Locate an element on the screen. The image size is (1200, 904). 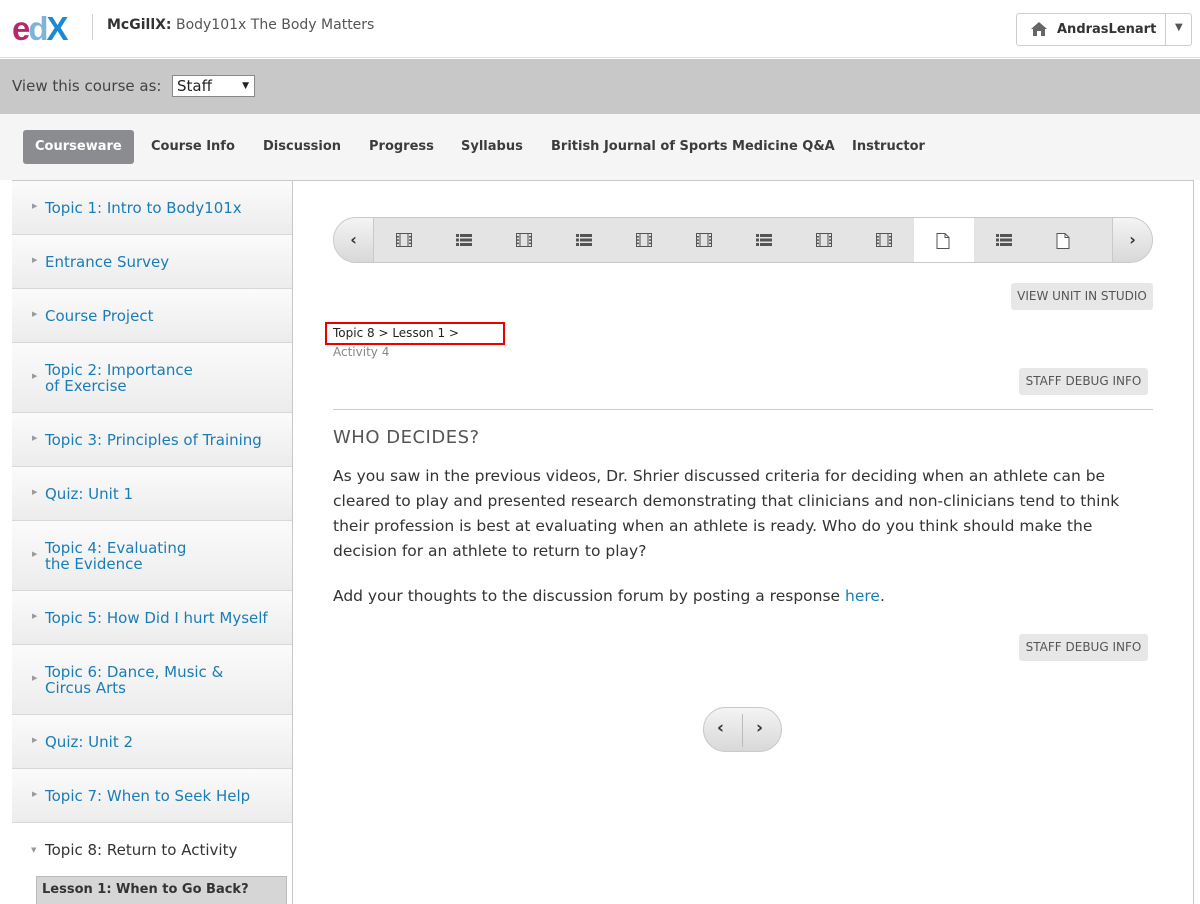
discussion-link: here is located at coordinates (862, 596).